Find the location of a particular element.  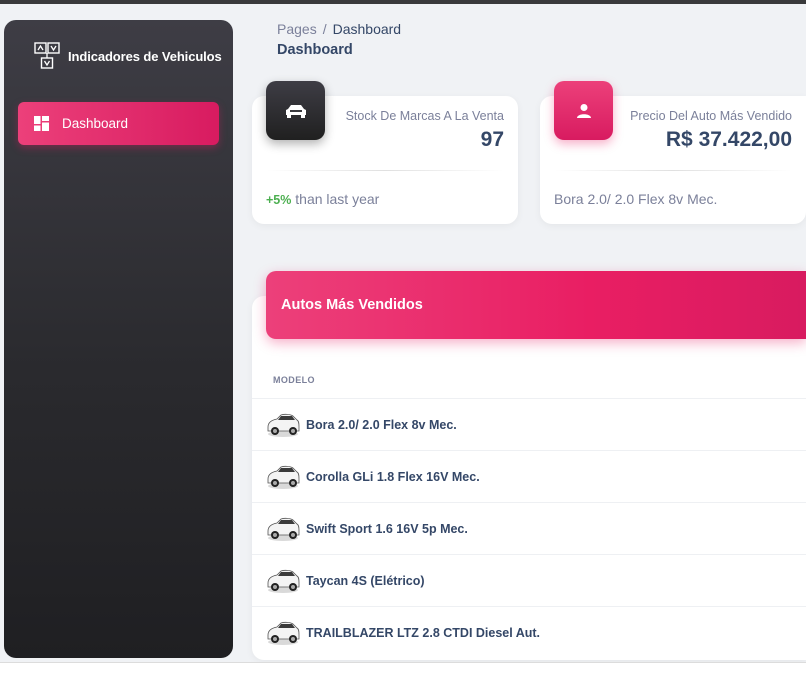

row-model: Swift Sport 1.6 16V 5p Mec. is located at coordinates (387, 528).